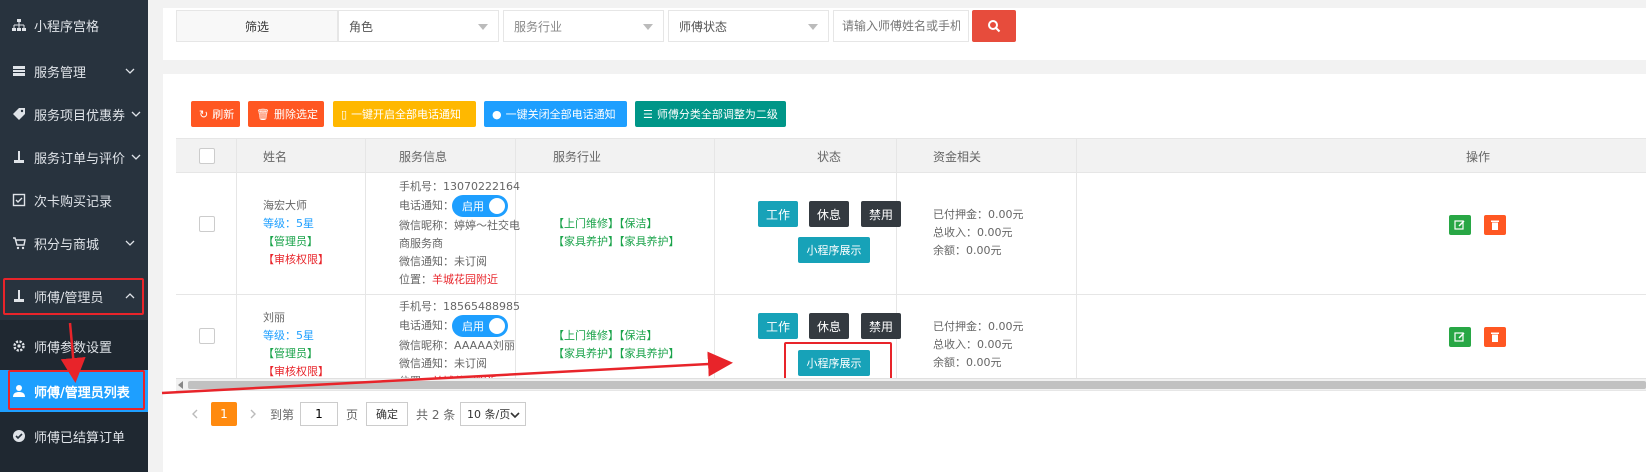 The width and height of the screenshot is (1646, 472). Describe the element at coordinates (80, 116) in the screenshot. I see `sidebar-item-label: 服务项目优惠券` at that location.